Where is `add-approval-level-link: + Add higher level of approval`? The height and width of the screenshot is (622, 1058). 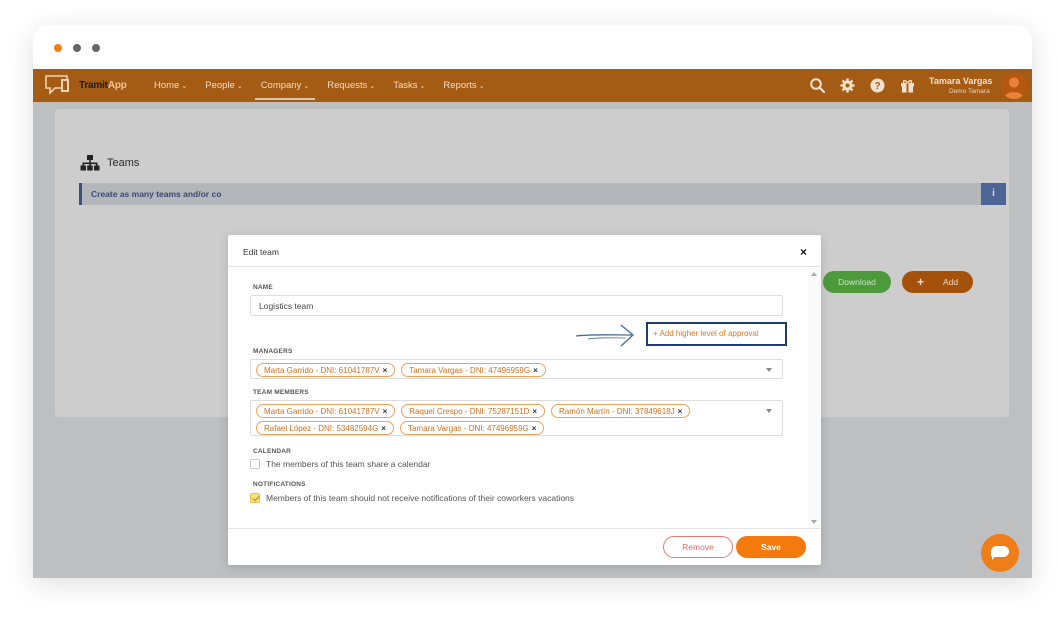
add-approval-level-link: + Add higher level of approval is located at coordinates (706, 333).